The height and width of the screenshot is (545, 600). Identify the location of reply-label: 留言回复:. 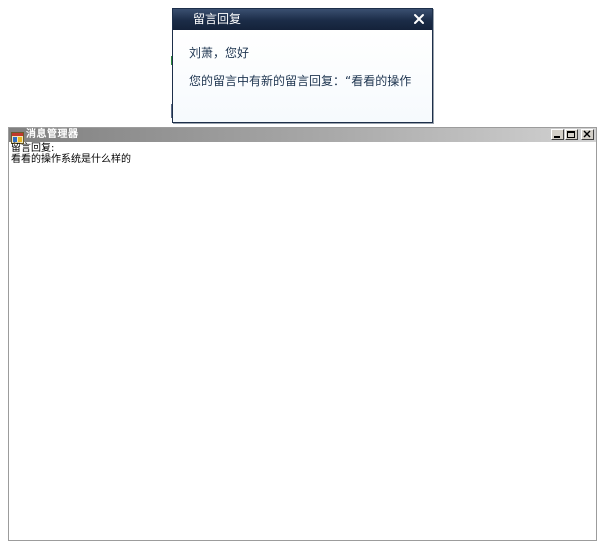
(33, 148).